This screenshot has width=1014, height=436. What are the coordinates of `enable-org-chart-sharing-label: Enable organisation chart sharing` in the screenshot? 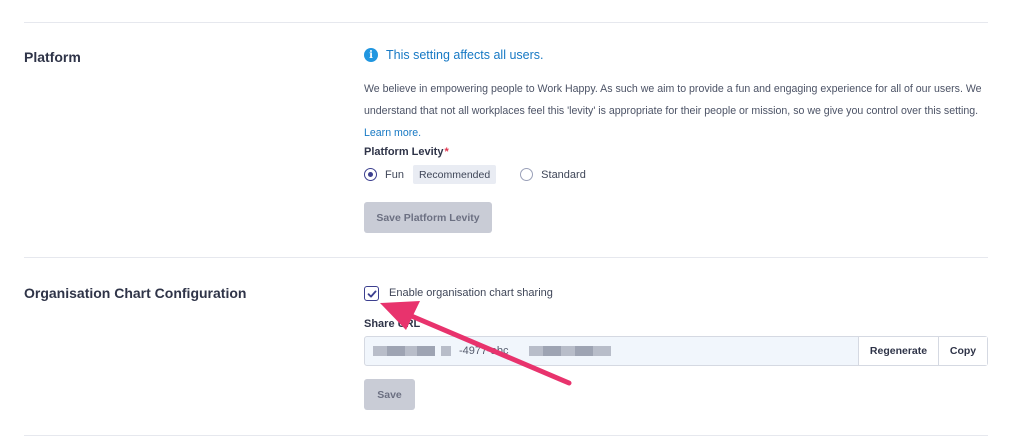 It's located at (471, 293).